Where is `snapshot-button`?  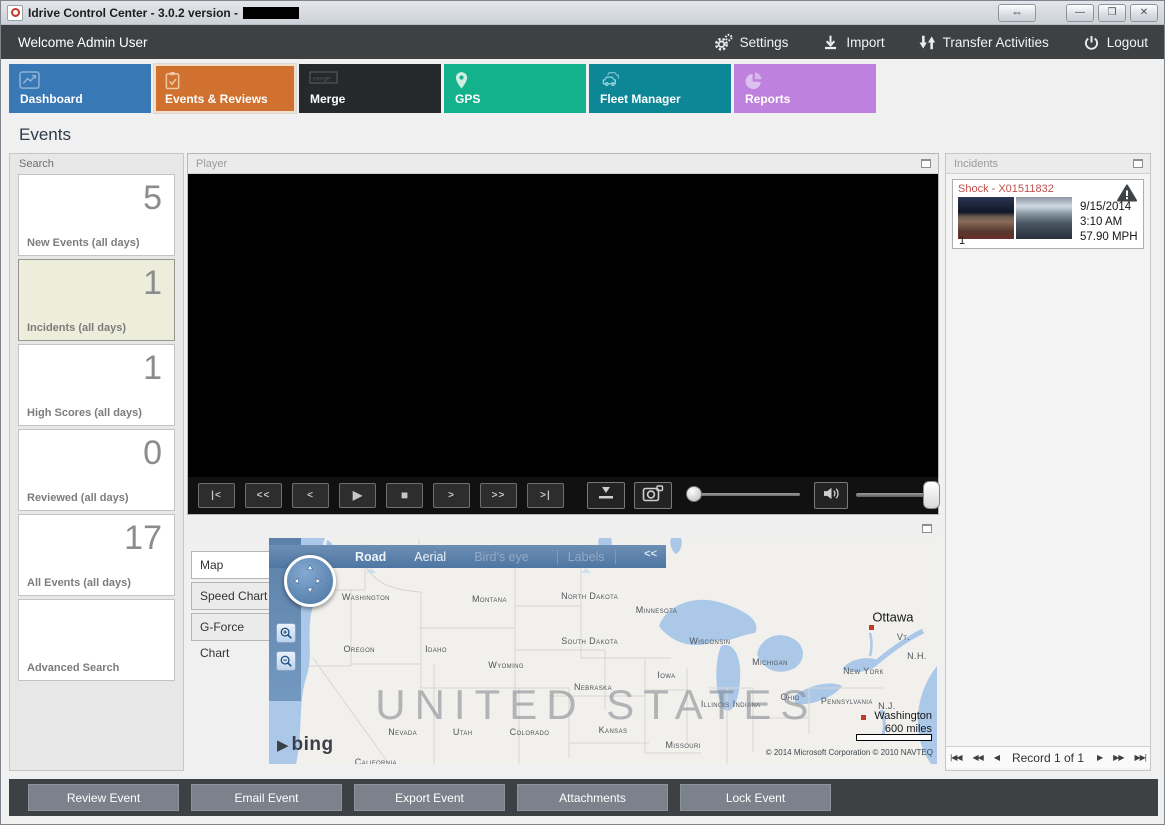
snapshot-button is located at coordinates (653, 495).